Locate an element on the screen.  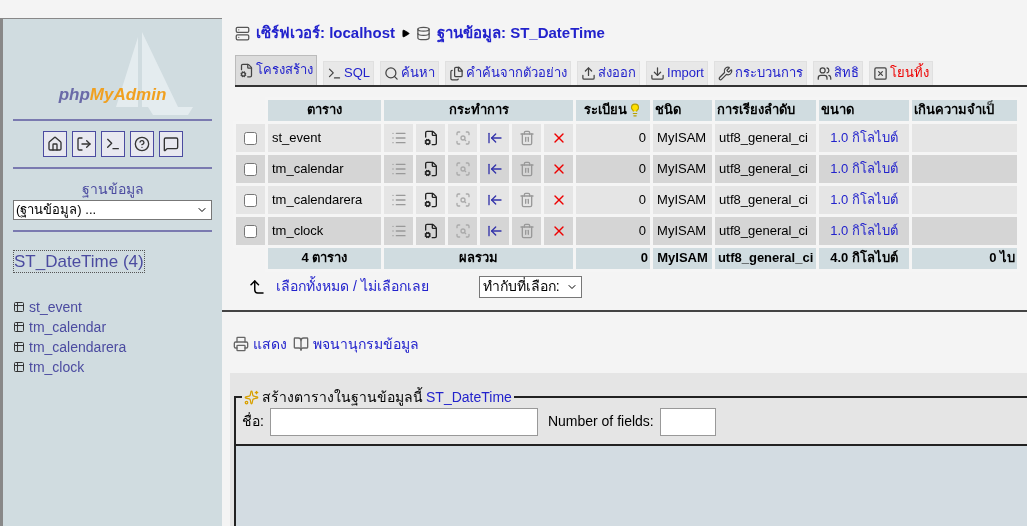
help-button is located at coordinates (141, 144).